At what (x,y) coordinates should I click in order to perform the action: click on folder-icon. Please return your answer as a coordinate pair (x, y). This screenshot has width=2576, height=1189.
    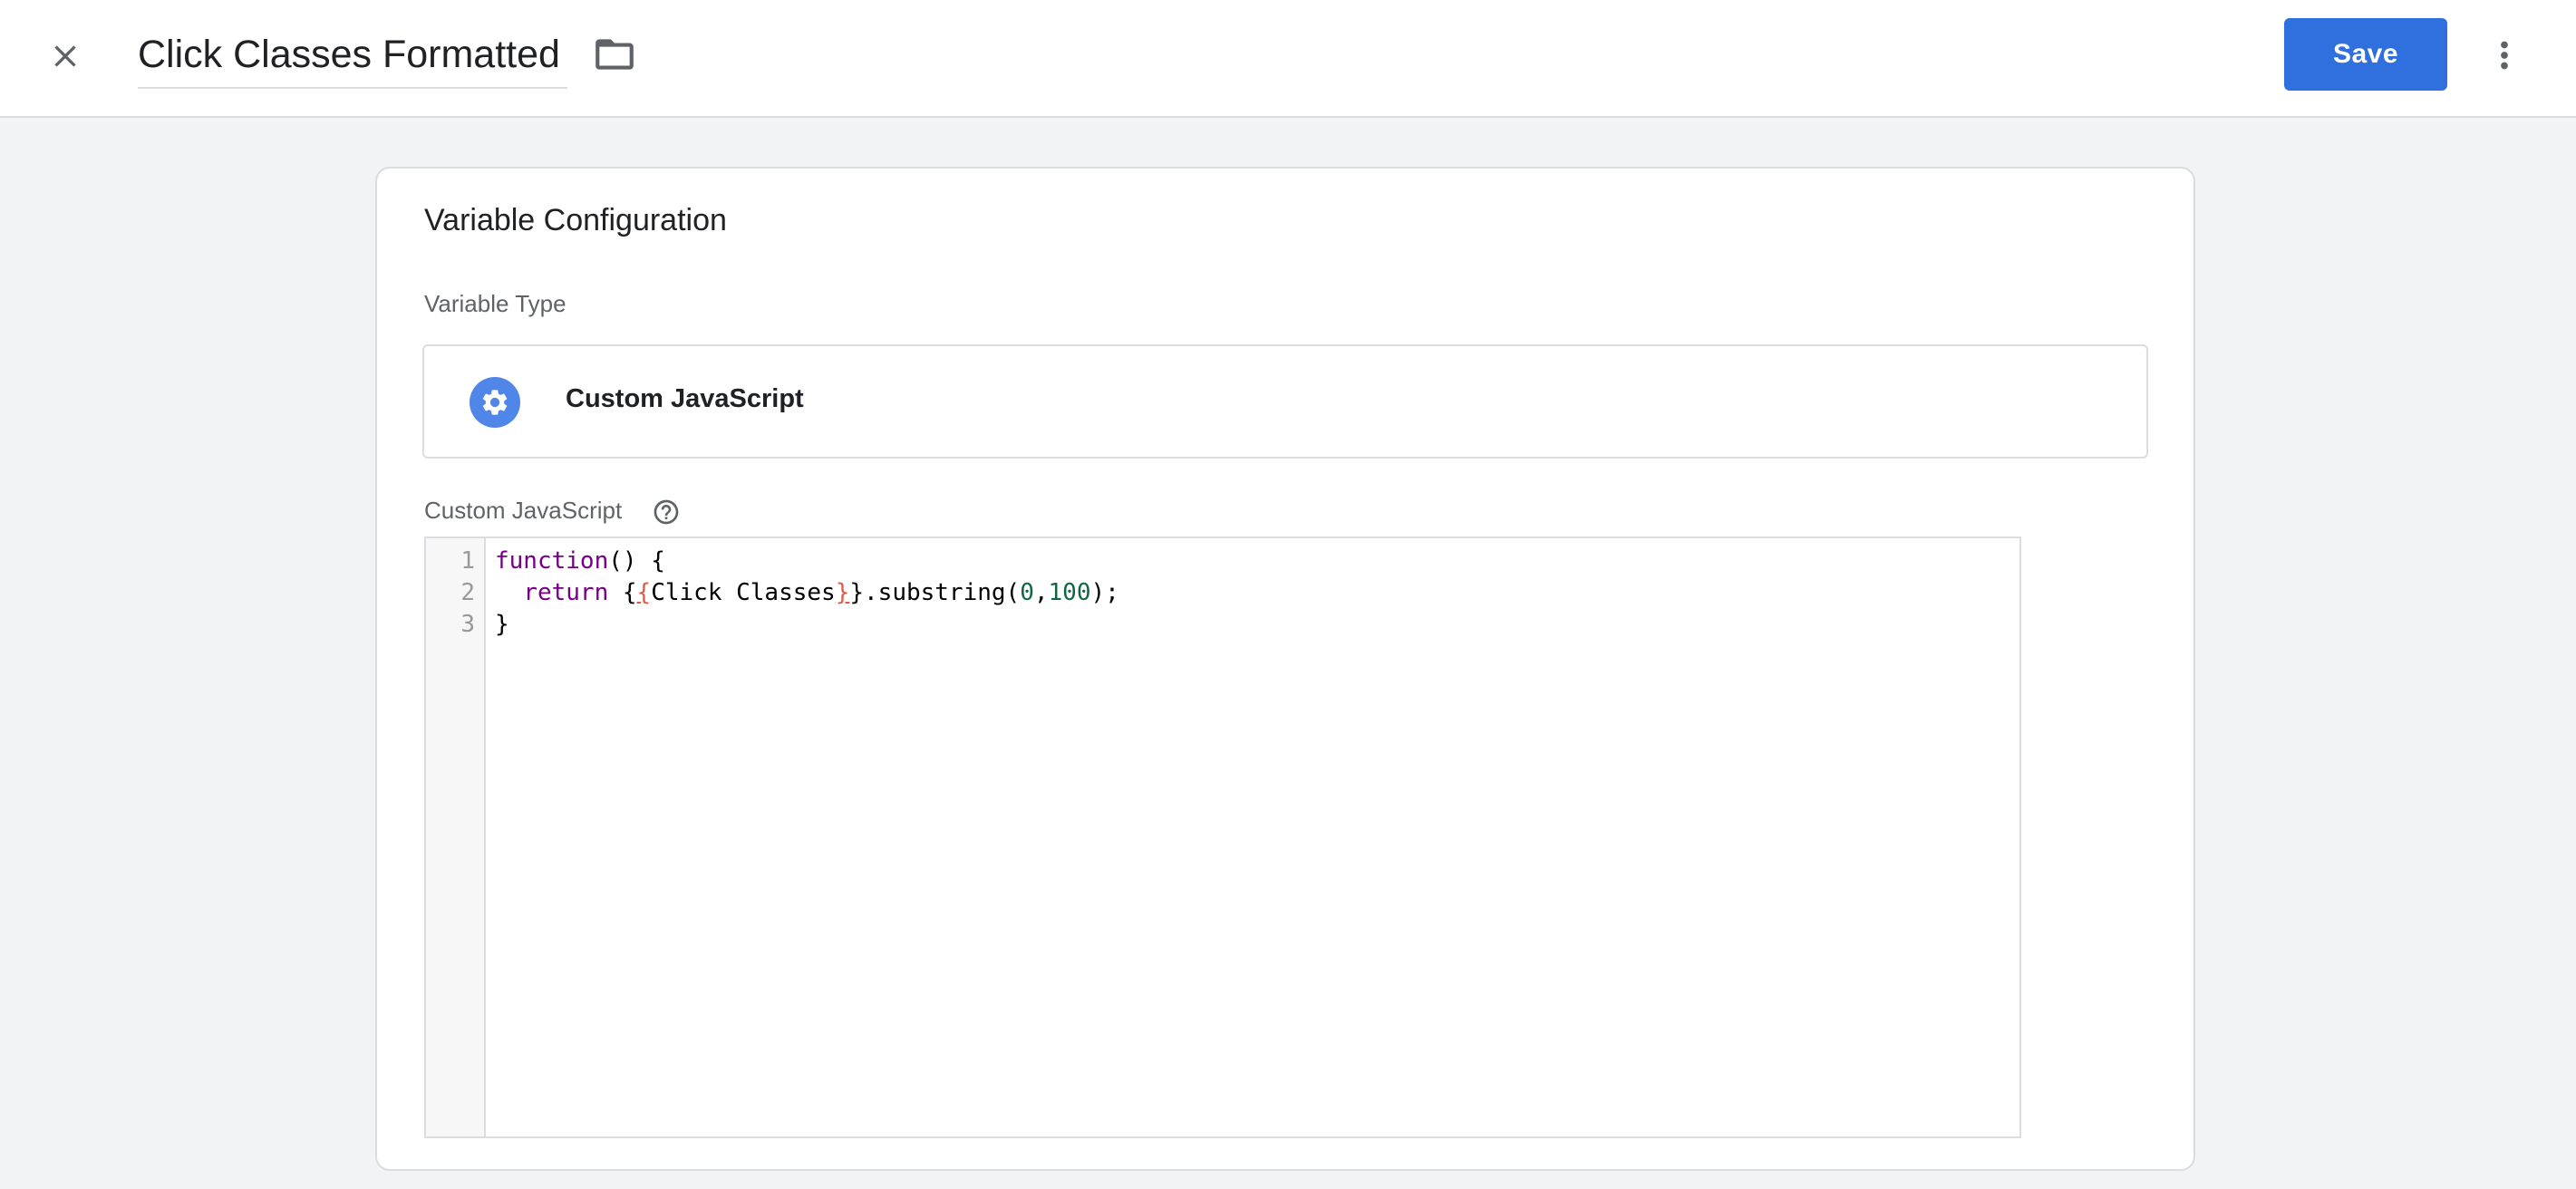
    Looking at the image, I should click on (615, 54).